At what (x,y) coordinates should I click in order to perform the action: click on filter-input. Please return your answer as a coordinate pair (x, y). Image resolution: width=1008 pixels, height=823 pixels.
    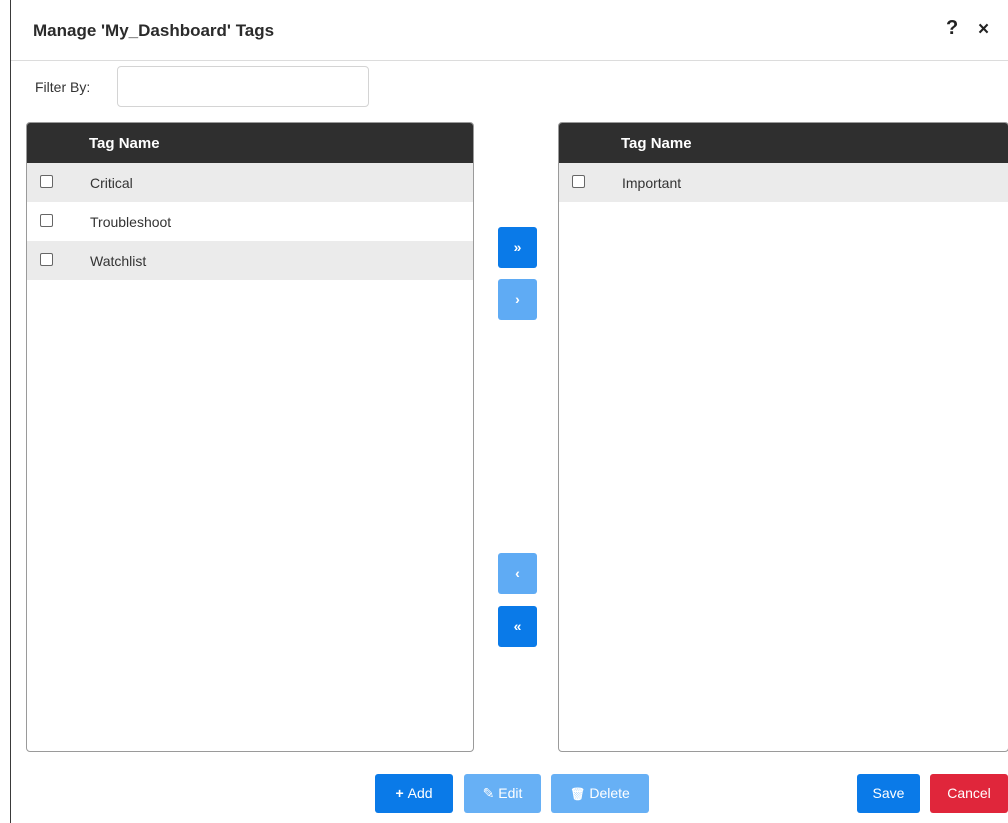
    Looking at the image, I should click on (243, 86).